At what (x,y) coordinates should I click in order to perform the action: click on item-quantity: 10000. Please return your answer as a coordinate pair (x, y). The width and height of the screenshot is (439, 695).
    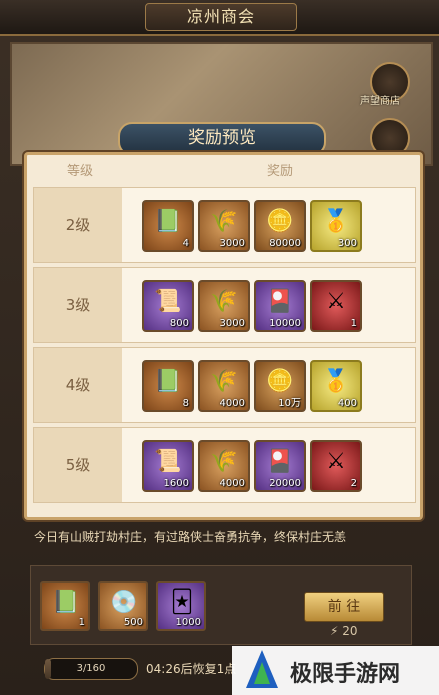
    Looking at the image, I should click on (285, 323).